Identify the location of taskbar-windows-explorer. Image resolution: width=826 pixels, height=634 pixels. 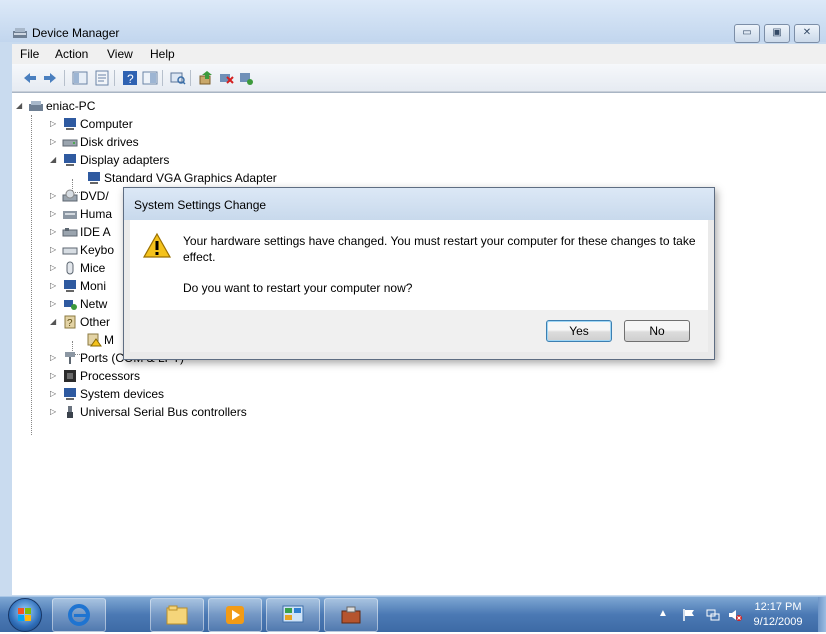
(177, 615).